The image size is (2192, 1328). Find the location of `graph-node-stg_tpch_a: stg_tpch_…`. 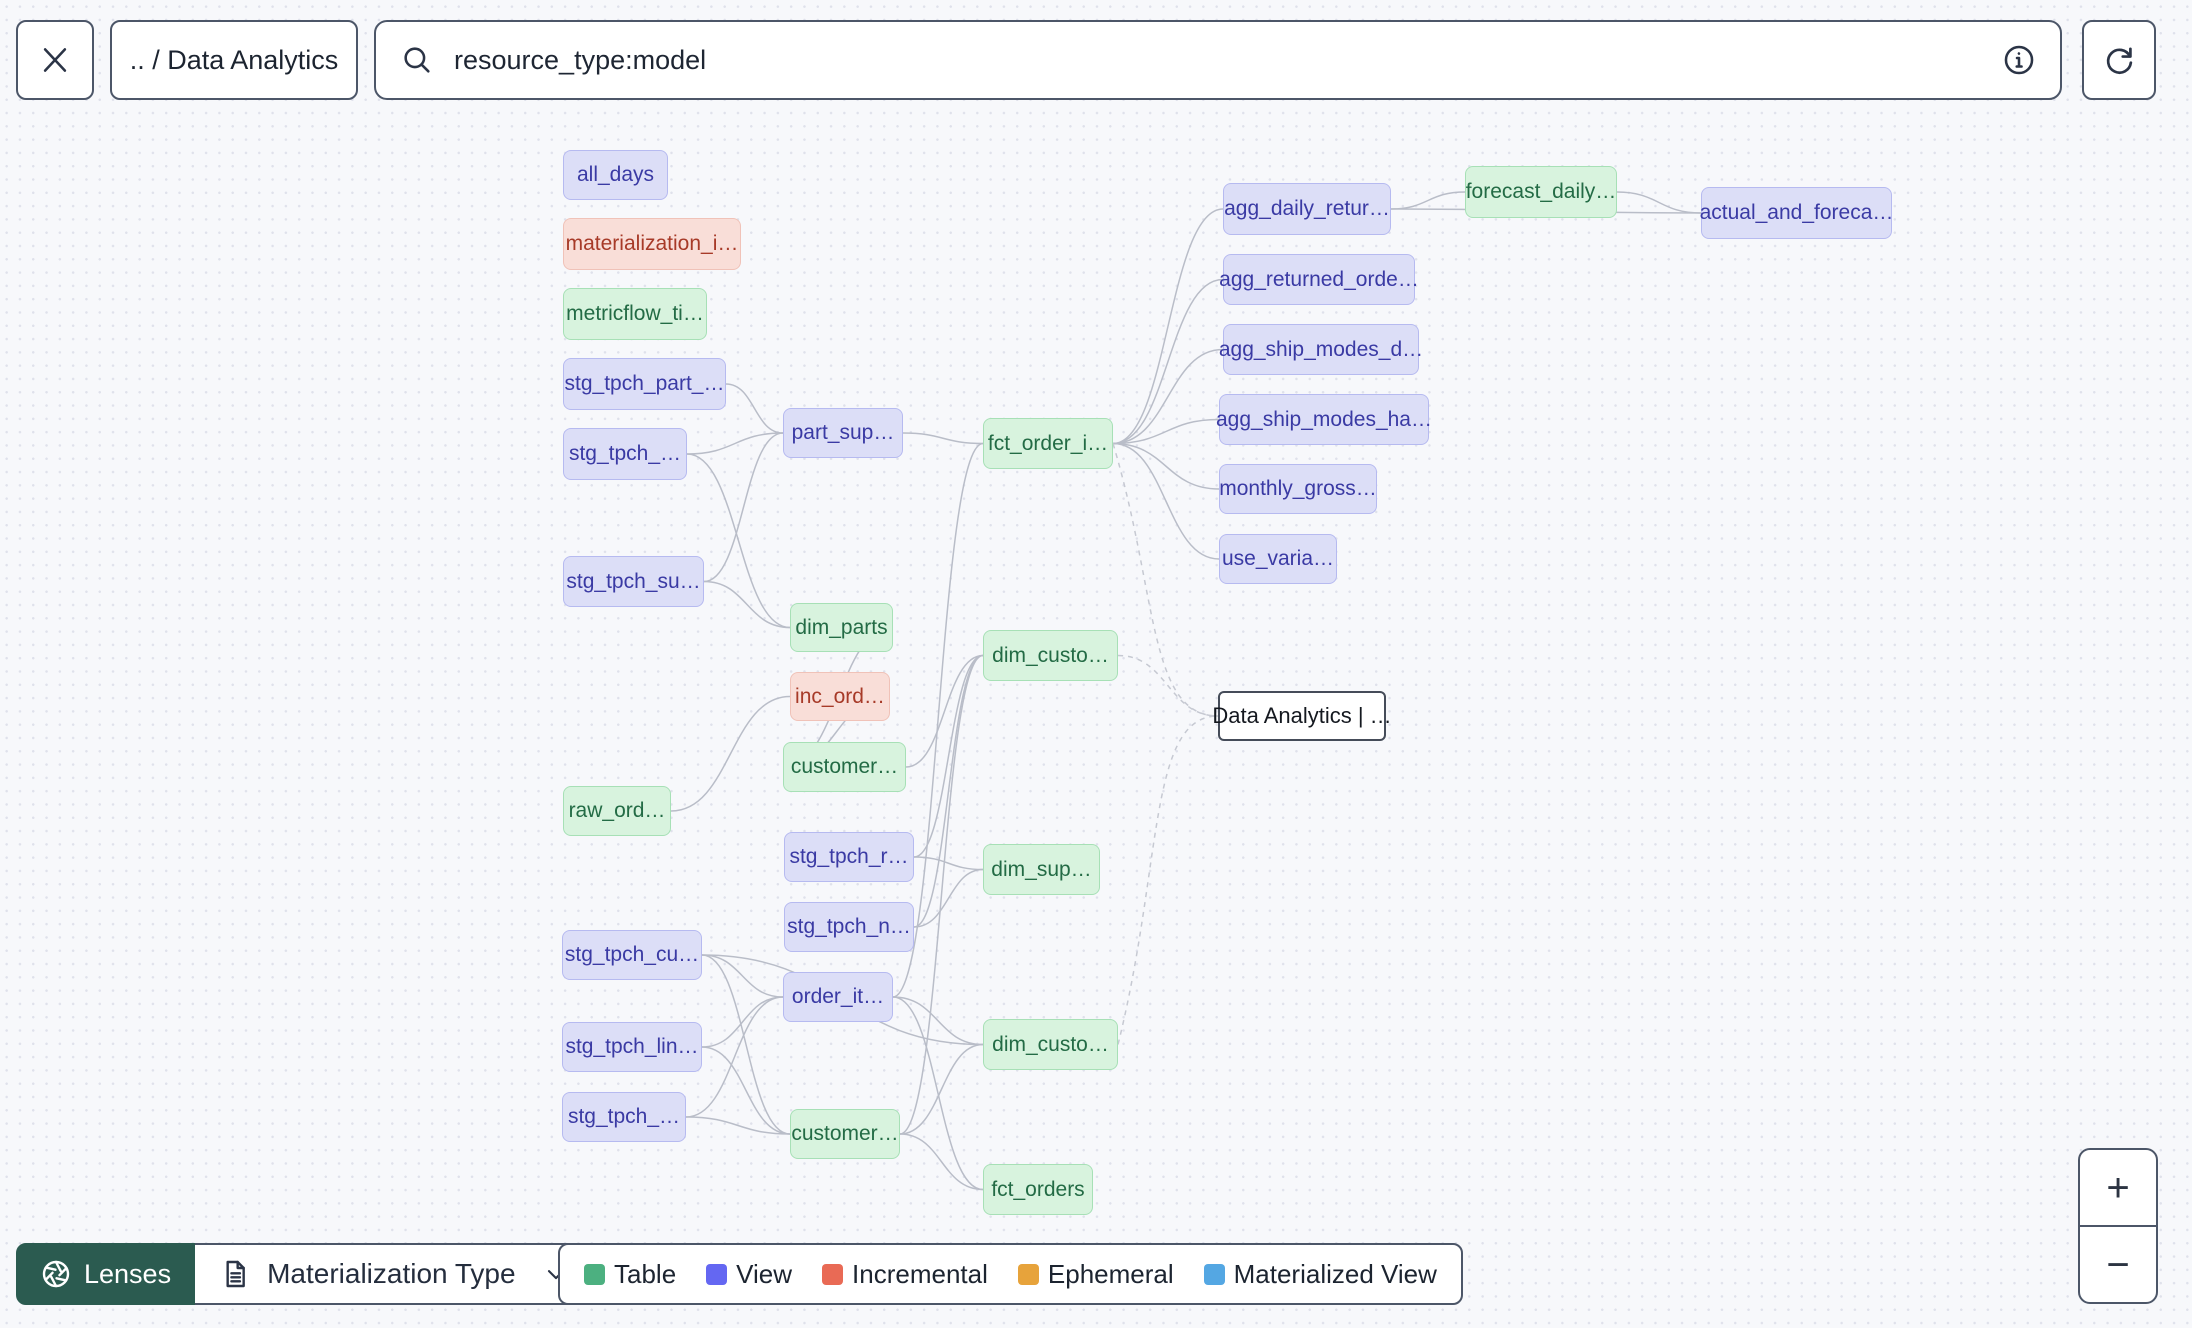

graph-node-stg_tpch_a: stg_tpch_… is located at coordinates (625, 454).